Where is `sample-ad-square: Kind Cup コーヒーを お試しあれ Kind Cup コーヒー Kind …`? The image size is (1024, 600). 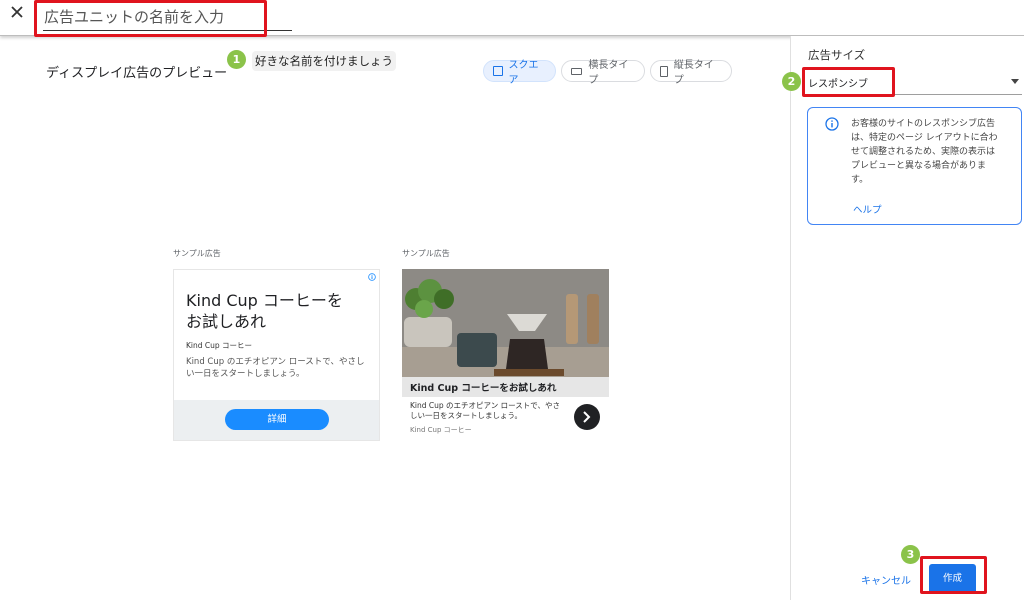
sample-ad-square: Kind Cup コーヒーを お試しあれ Kind Cup コーヒー Kind … is located at coordinates (276, 355).